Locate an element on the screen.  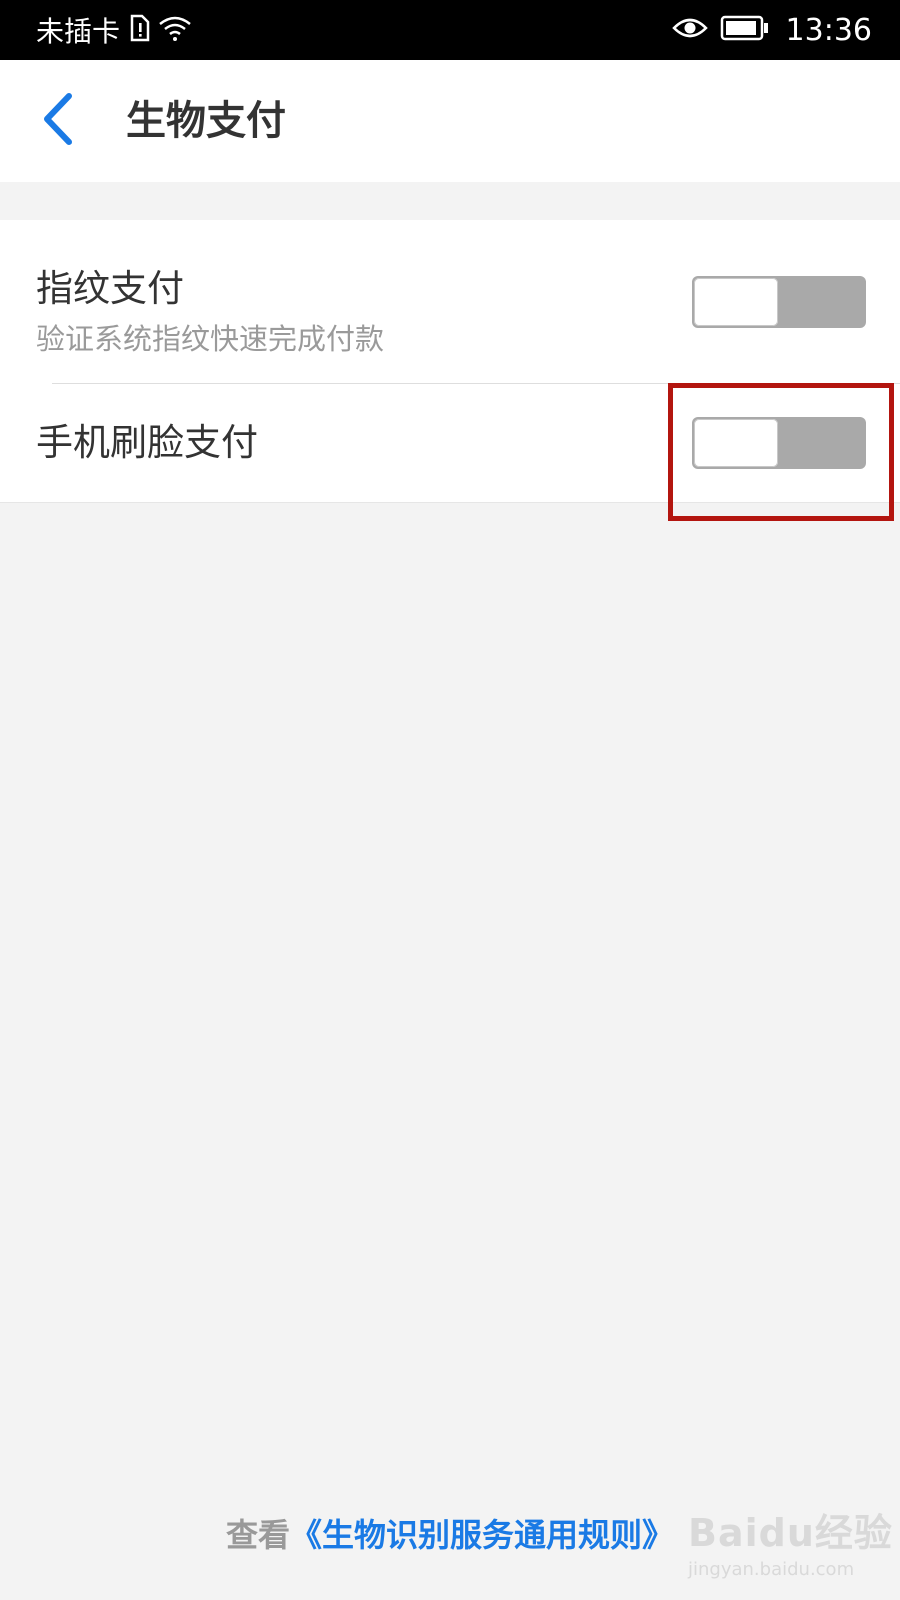
nav-bar: 生物支付 is located at coordinates (450, 121).